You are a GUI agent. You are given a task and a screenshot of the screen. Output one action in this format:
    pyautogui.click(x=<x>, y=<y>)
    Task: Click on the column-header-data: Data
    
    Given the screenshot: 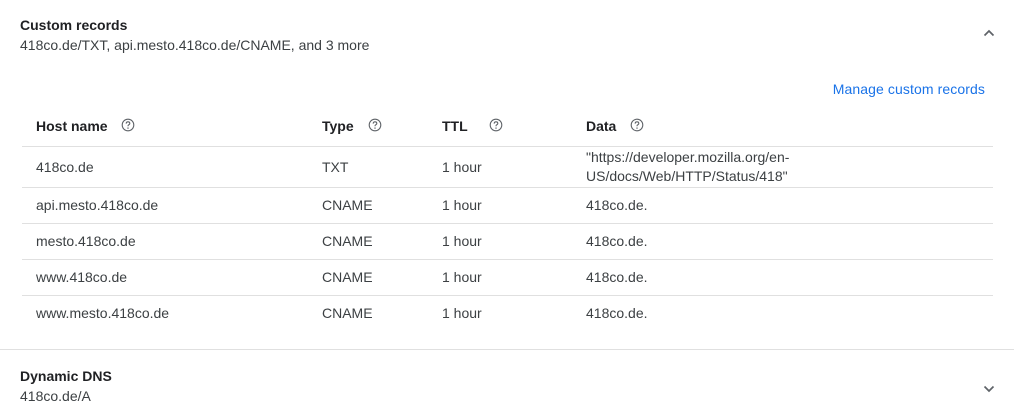 What is the action you would take?
    pyautogui.click(x=789, y=127)
    